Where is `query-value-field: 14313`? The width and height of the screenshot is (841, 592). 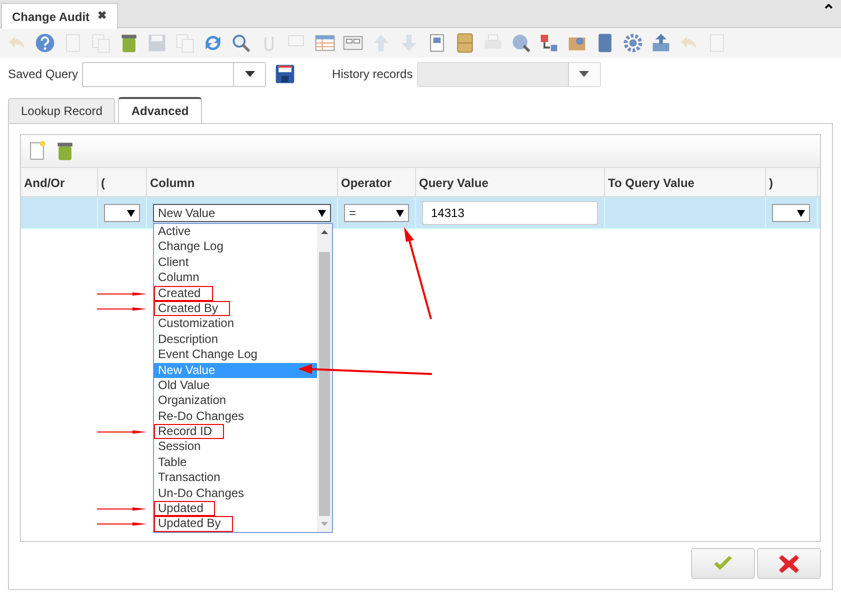 query-value-field: 14313 is located at coordinates (510, 212).